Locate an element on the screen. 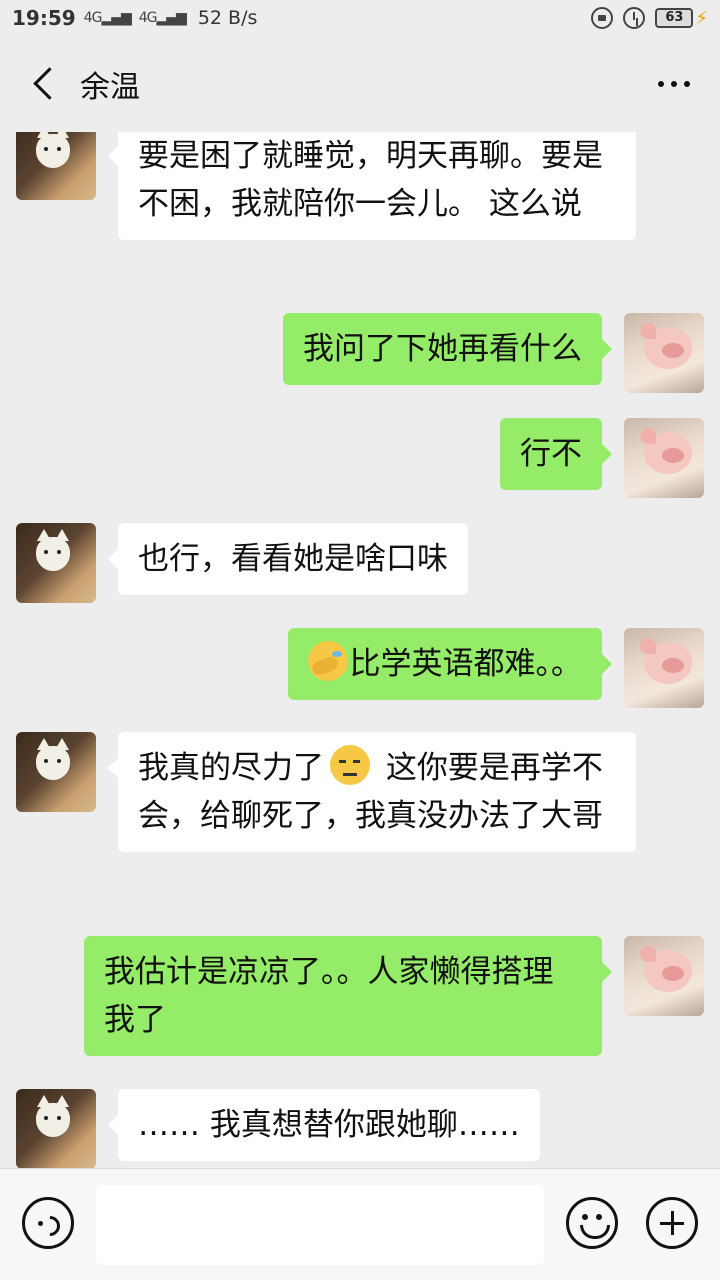 Image resolution: width=720 pixels, height=1280 pixels. alarm-icon is located at coordinates (634, 18).